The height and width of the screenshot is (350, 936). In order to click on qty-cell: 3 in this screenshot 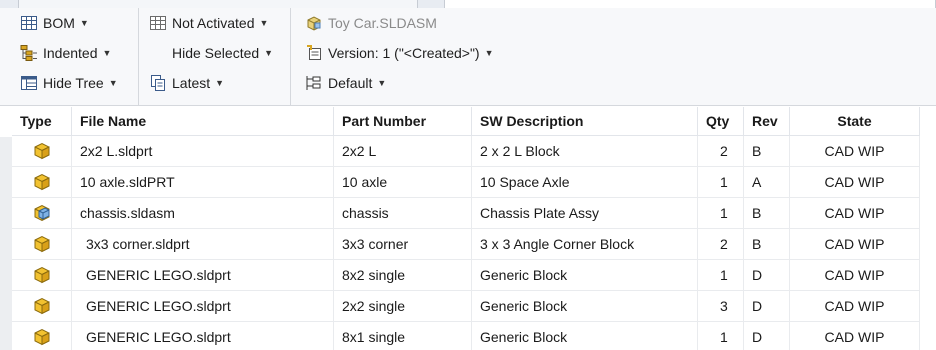, I will do `click(721, 306)`.